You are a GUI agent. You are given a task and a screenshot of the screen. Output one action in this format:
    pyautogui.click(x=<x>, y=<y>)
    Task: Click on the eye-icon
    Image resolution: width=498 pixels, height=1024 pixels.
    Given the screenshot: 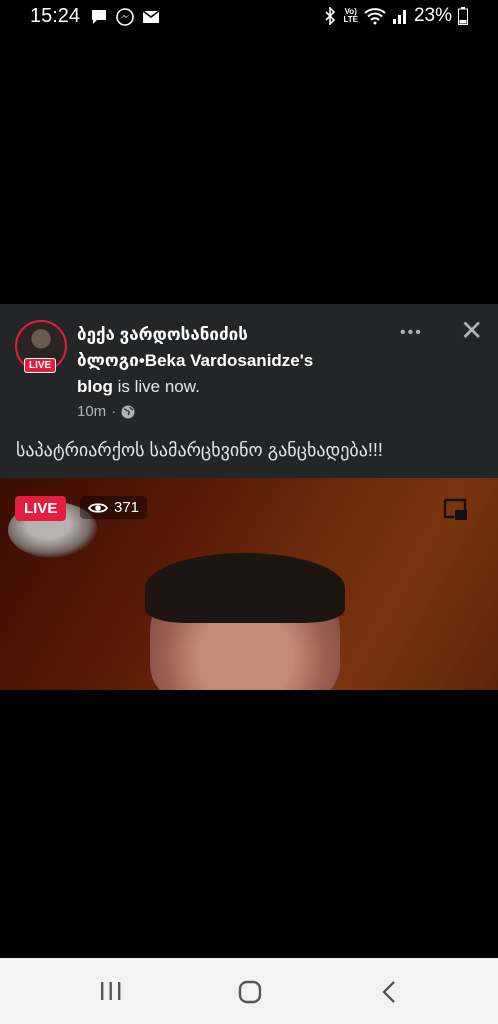 What is the action you would take?
    pyautogui.click(x=98, y=507)
    